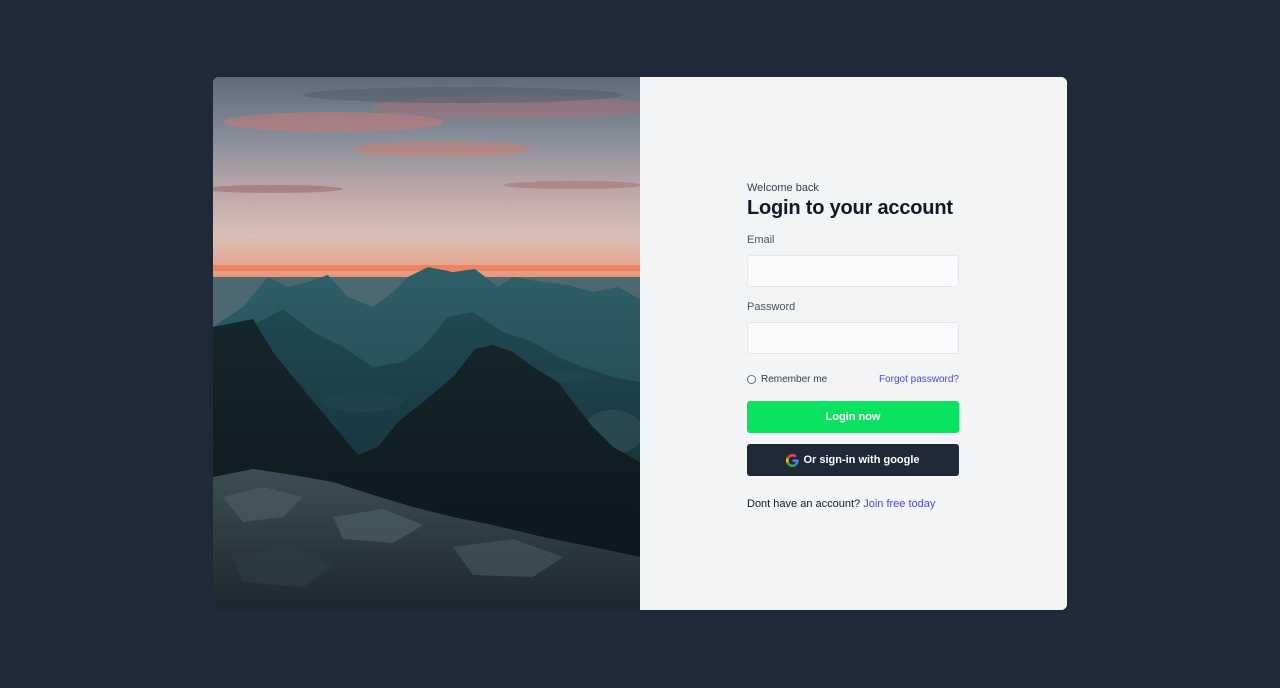  I want to click on remember-me-radio, so click(751, 379).